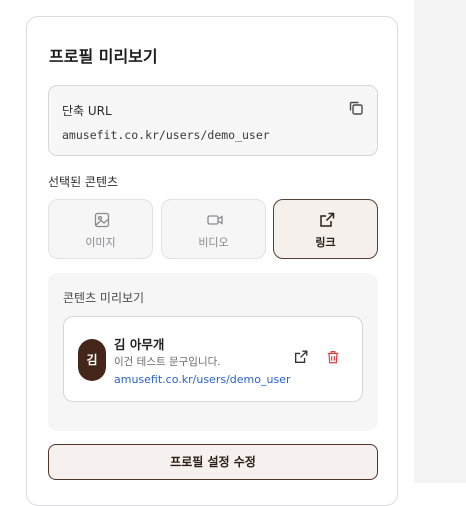 This screenshot has width=466, height=506. I want to click on image-icon, so click(102, 220).